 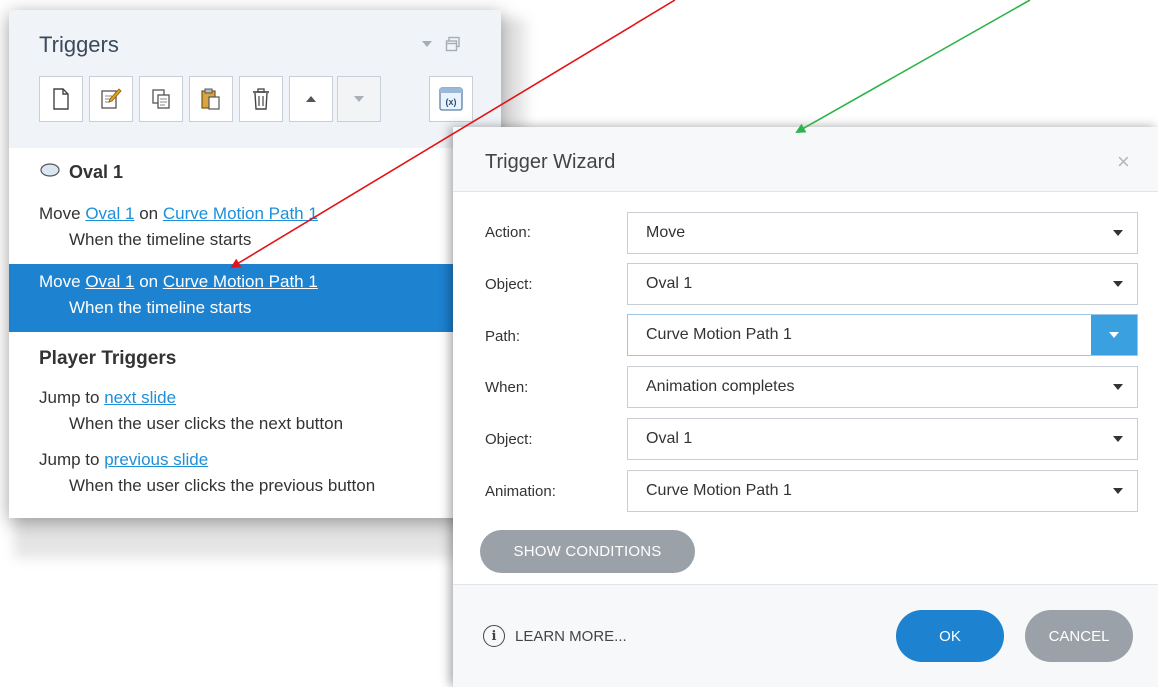 I want to click on panel-menu-icon, so click(x=427, y=44).